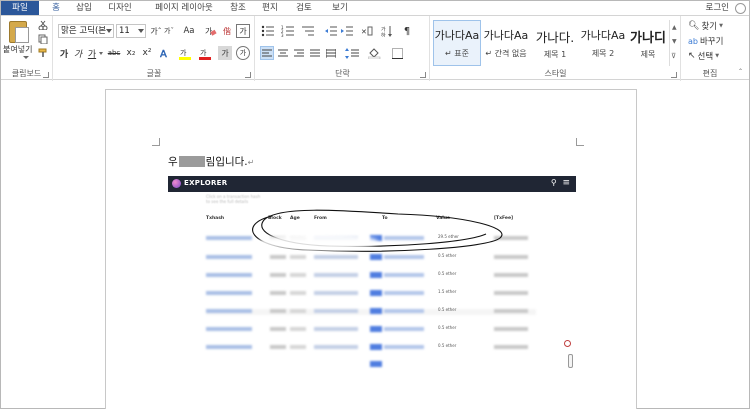  Describe the element at coordinates (383, 34) in the screenshot. I see `svg-text: 하` at that location.